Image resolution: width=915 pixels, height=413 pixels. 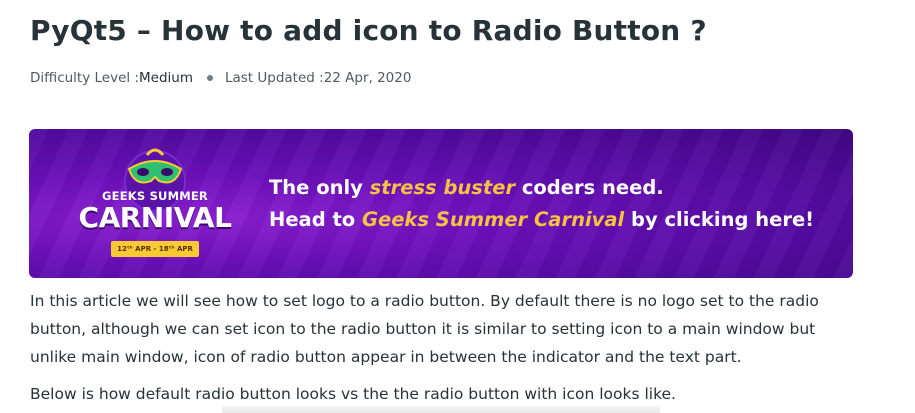 What do you see at coordinates (315, 219) in the screenshot?
I see `banner-line-2-start: Head to` at bounding box center [315, 219].